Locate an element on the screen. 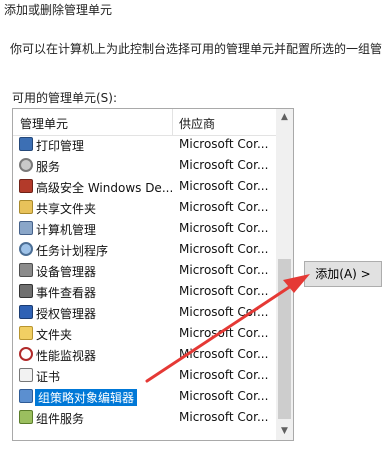 The width and height of the screenshot is (386, 457). annotation-arrow-icon is located at coordinates (227, 328).